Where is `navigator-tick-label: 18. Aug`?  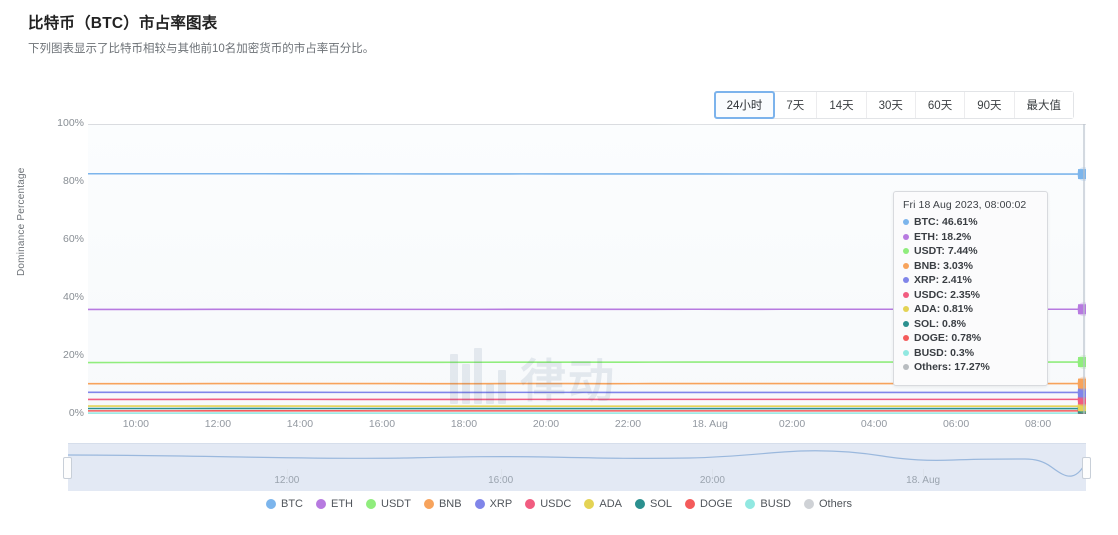
navigator-tick-label: 18. Aug is located at coordinates (923, 480).